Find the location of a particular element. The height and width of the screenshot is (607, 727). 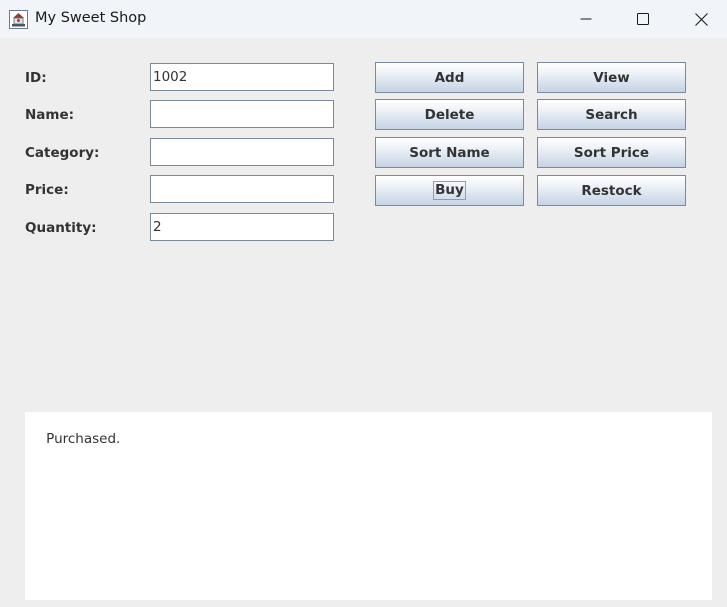

quantity-label: Quantity: is located at coordinates (61, 228).